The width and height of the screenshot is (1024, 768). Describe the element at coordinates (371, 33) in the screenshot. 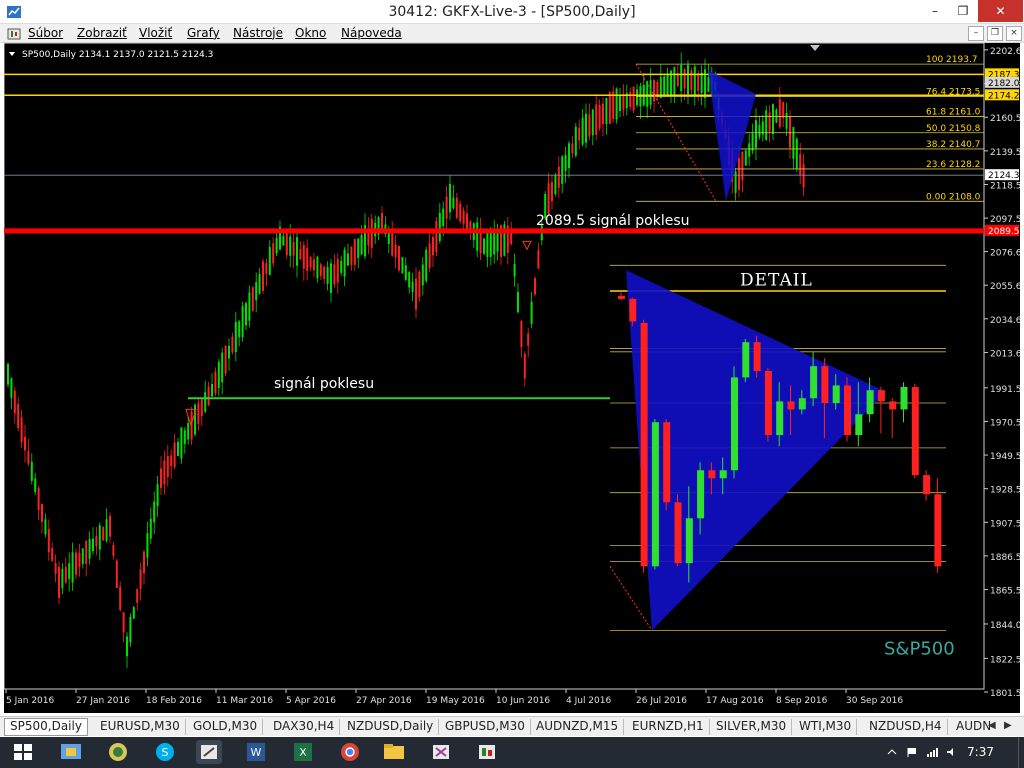

I see `menu-help: Nápoveda` at that location.